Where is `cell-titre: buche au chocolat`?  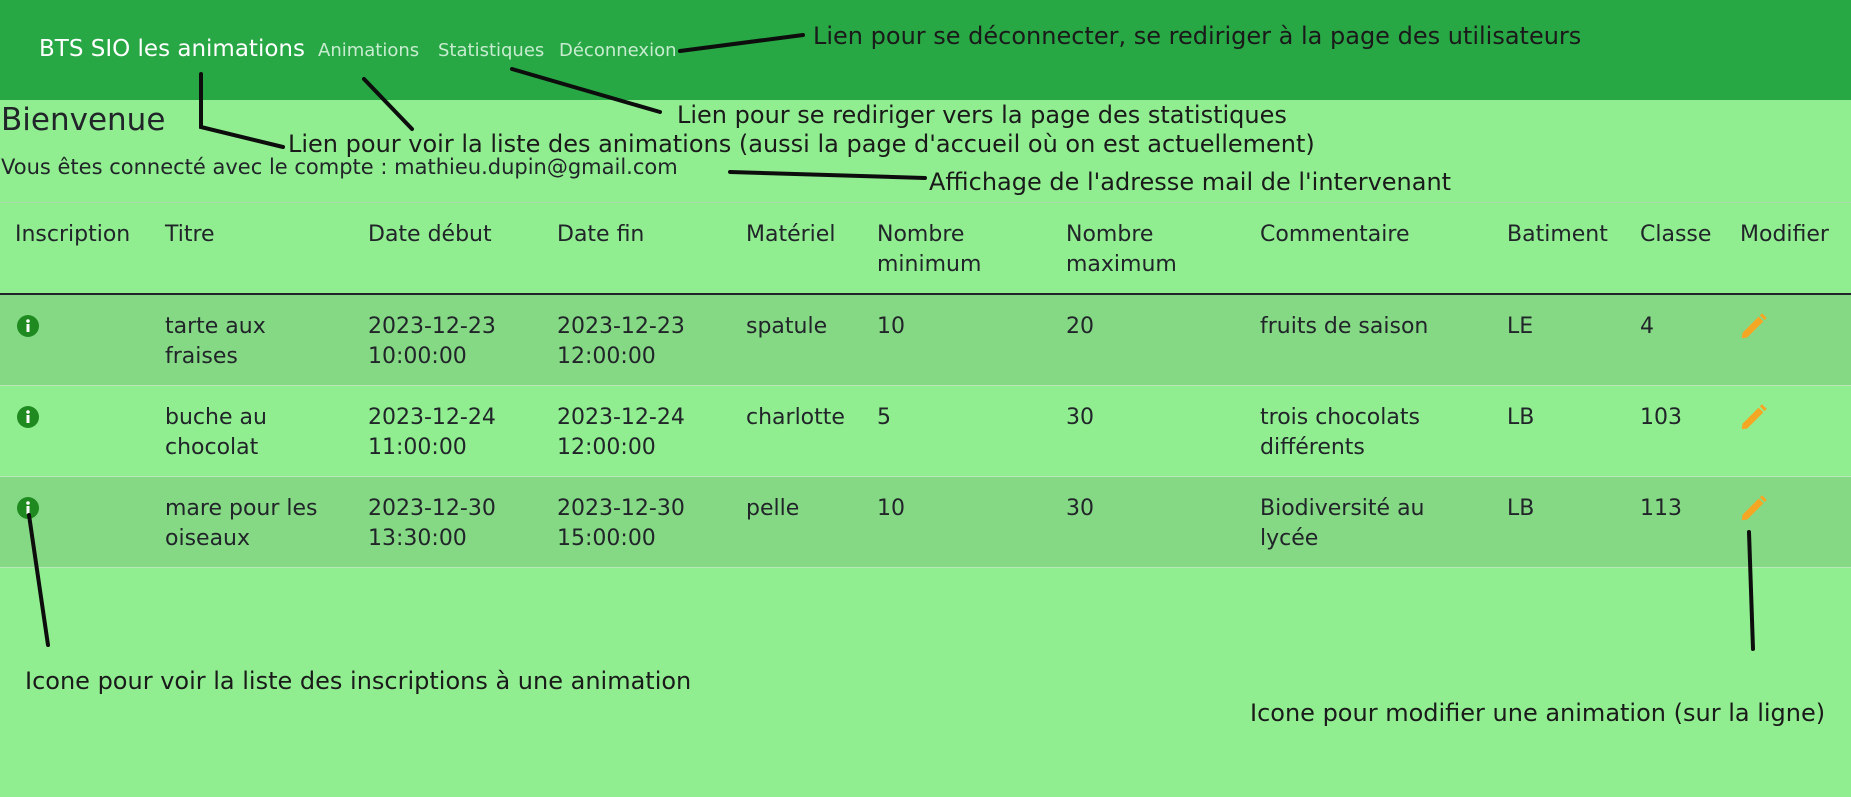 cell-titre: buche au chocolat is located at coordinates (216, 432).